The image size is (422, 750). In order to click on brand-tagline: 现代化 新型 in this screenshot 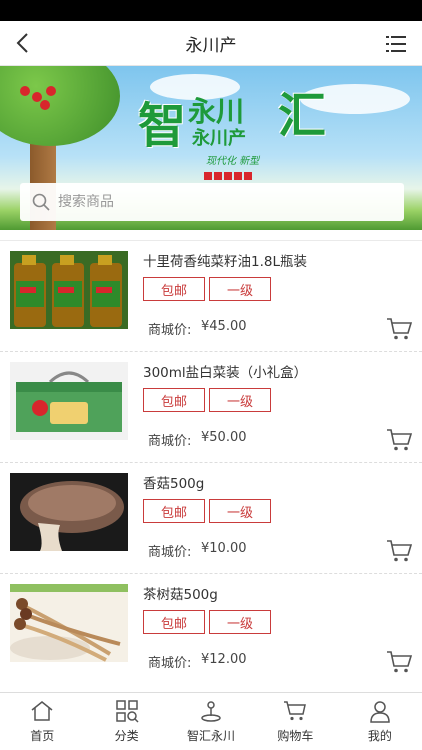, I will do `click(233, 161)`.